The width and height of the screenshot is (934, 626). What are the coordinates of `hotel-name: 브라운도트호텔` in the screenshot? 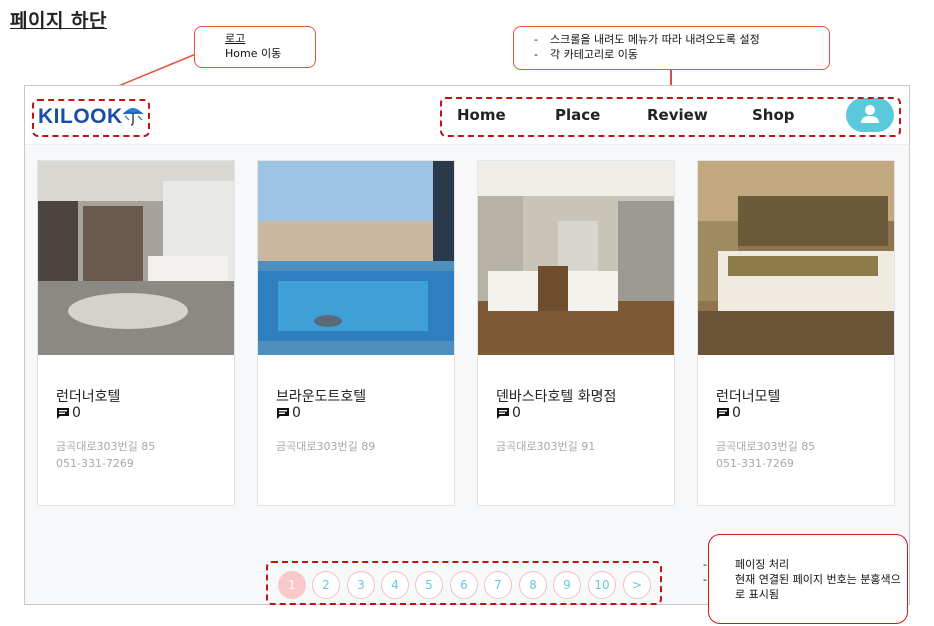 It's located at (321, 396).